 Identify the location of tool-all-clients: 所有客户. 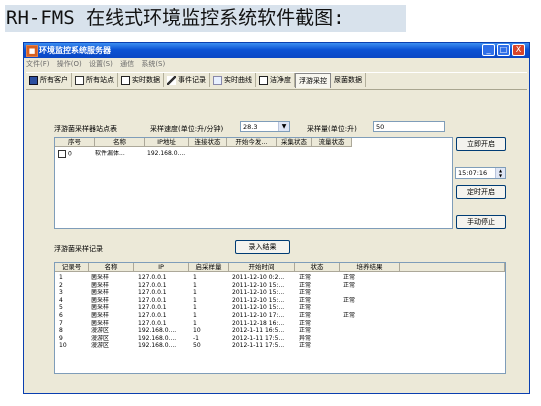
(49, 80).